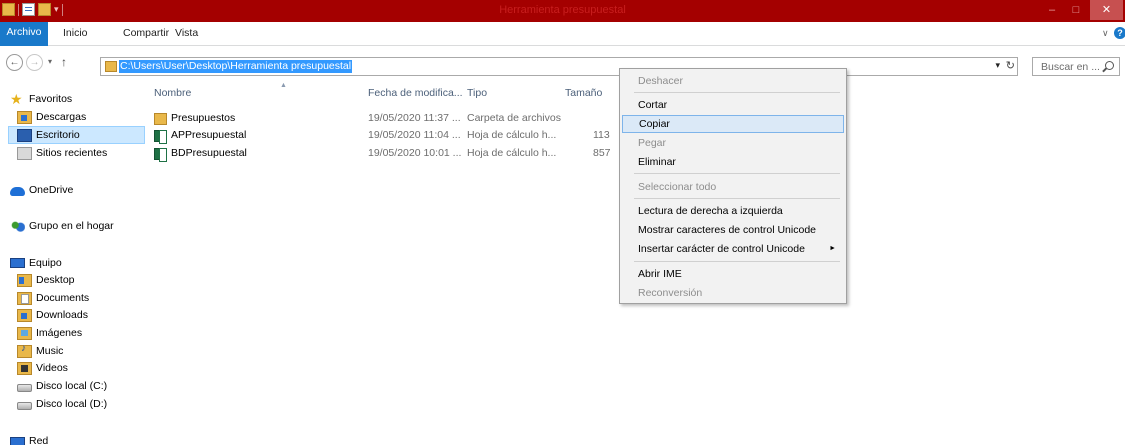  I want to click on recent-places-icon, so click(24, 153).